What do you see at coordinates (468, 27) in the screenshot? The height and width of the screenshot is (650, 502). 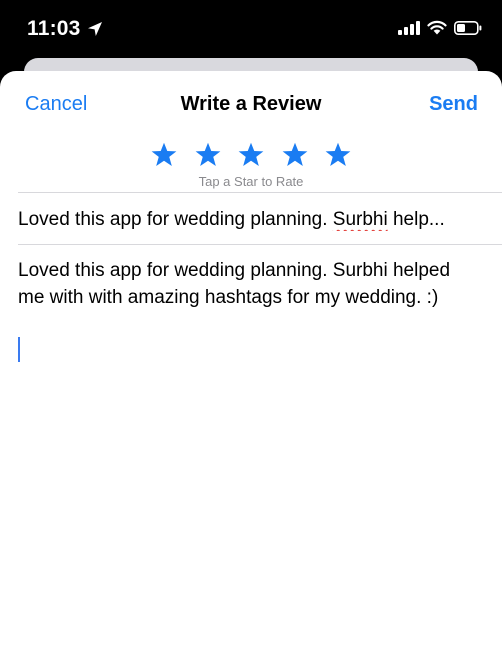 I see `battery-icon` at bounding box center [468, 27].